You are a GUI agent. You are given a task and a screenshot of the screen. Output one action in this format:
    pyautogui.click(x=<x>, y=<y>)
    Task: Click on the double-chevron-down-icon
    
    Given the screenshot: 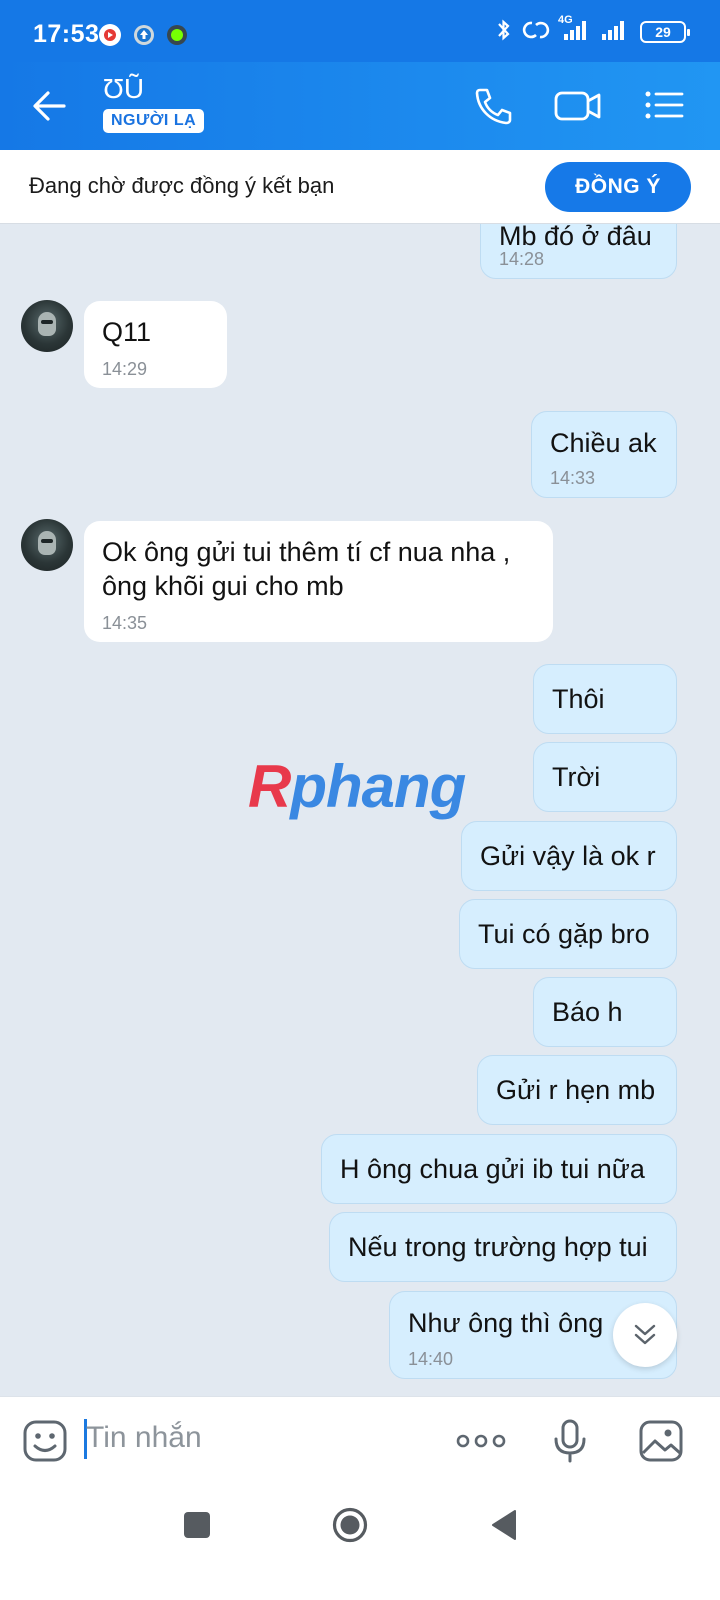 What is the action you would take?
    pyautogui.click(x=645, y=1337)
    